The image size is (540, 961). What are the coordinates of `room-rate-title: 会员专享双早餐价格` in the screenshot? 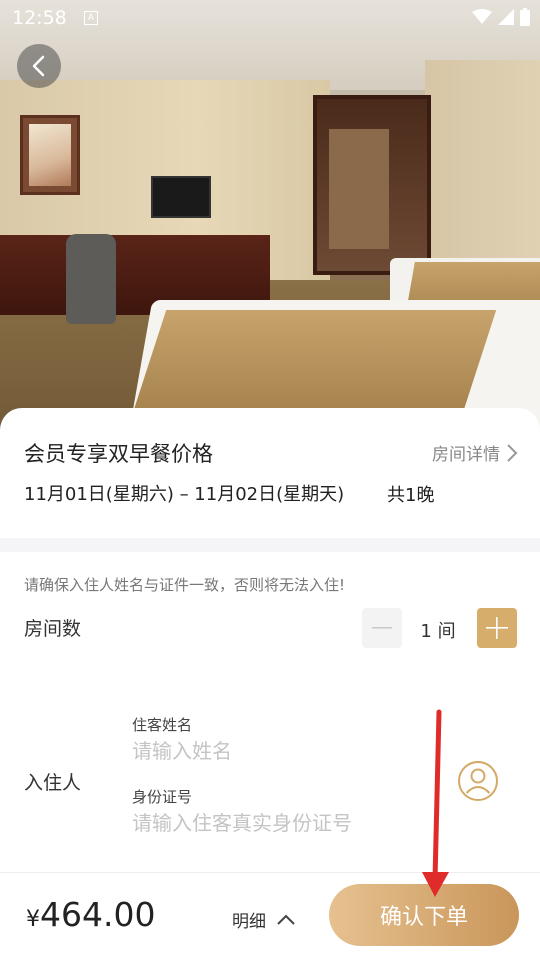 It's located at (118, 454).